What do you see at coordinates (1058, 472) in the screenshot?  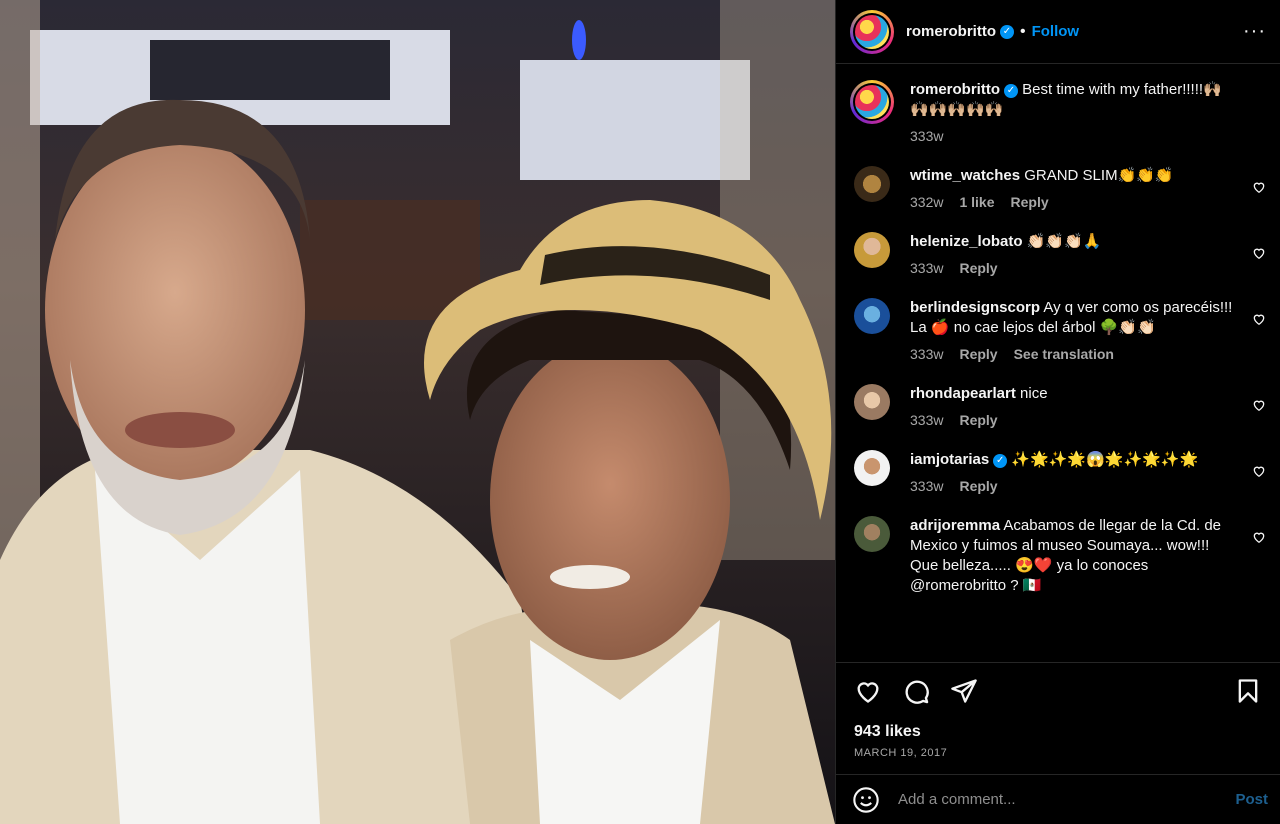 I see `comment-row: iamjotarias ✓ ✨🌟✨🌟😱🌟✨🌟✨🌟 333w Reply` at bounding box center [1058, 472].